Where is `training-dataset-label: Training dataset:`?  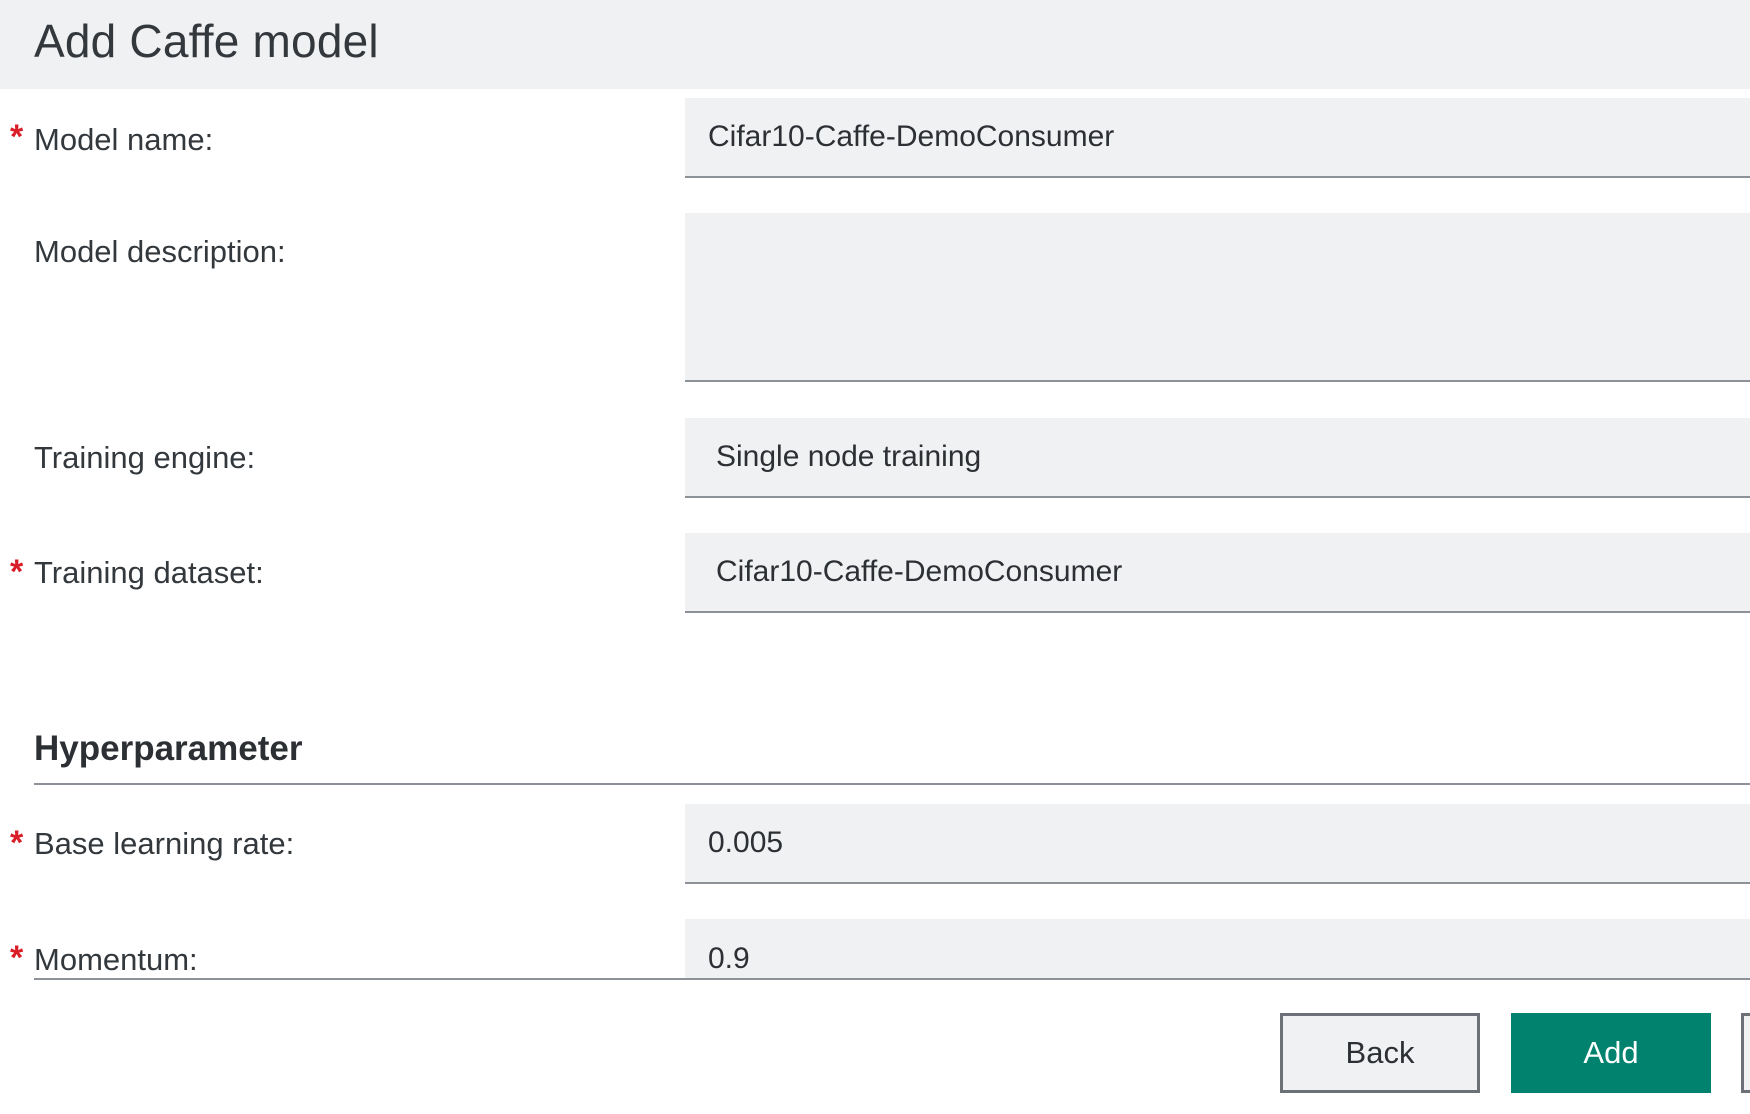 training-dataset-label: Training dataset: is located at coordinates (149, 572).